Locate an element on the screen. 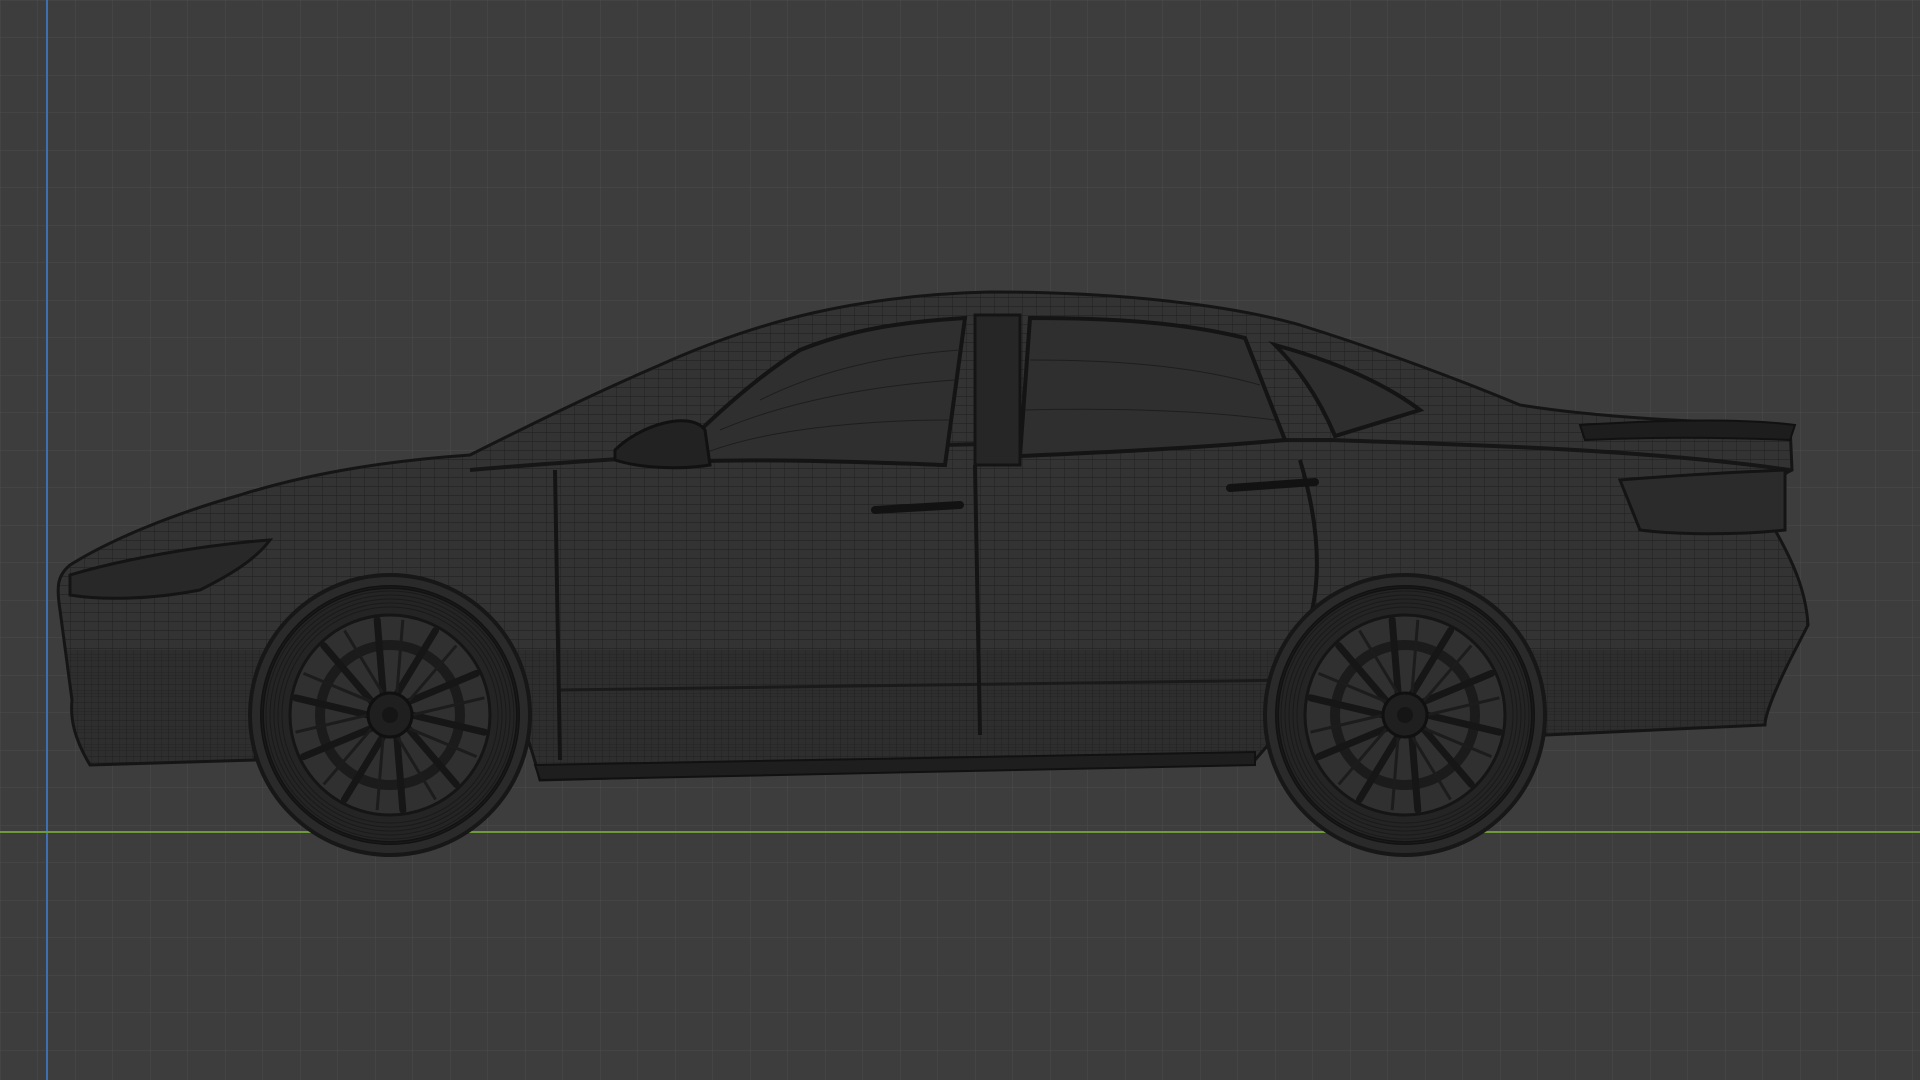  door-handle-front is located at coordinates (917, 507).